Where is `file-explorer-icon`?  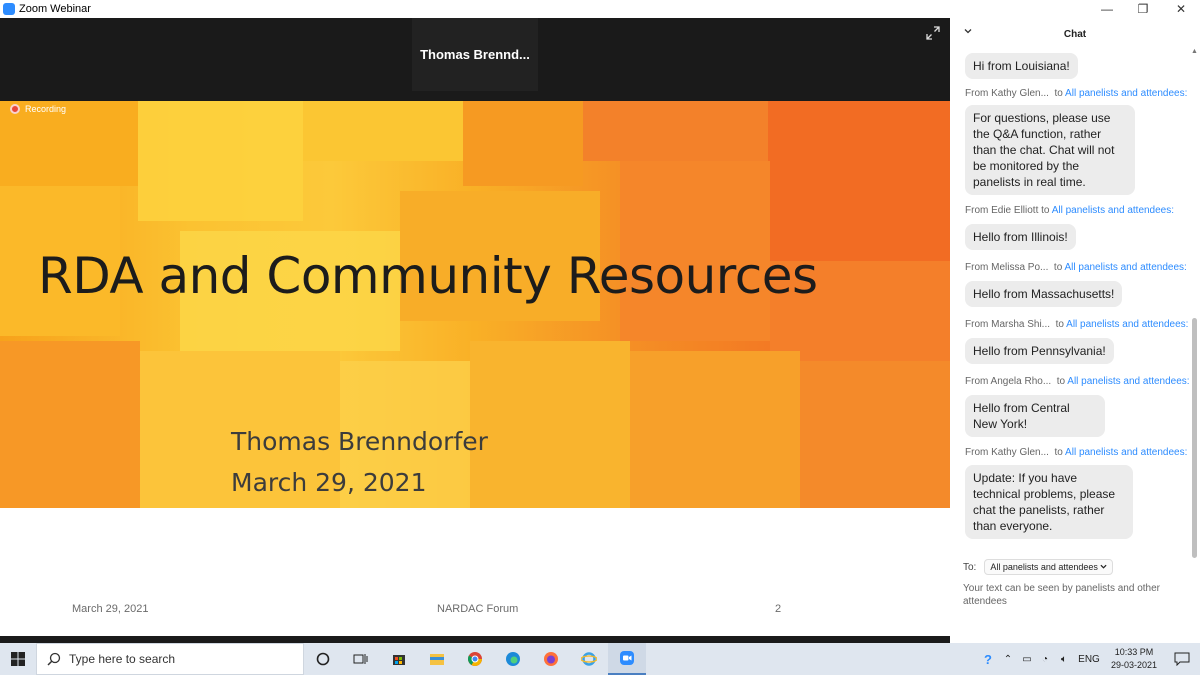
file-explorer-icon is located at coordinates (437, 659).